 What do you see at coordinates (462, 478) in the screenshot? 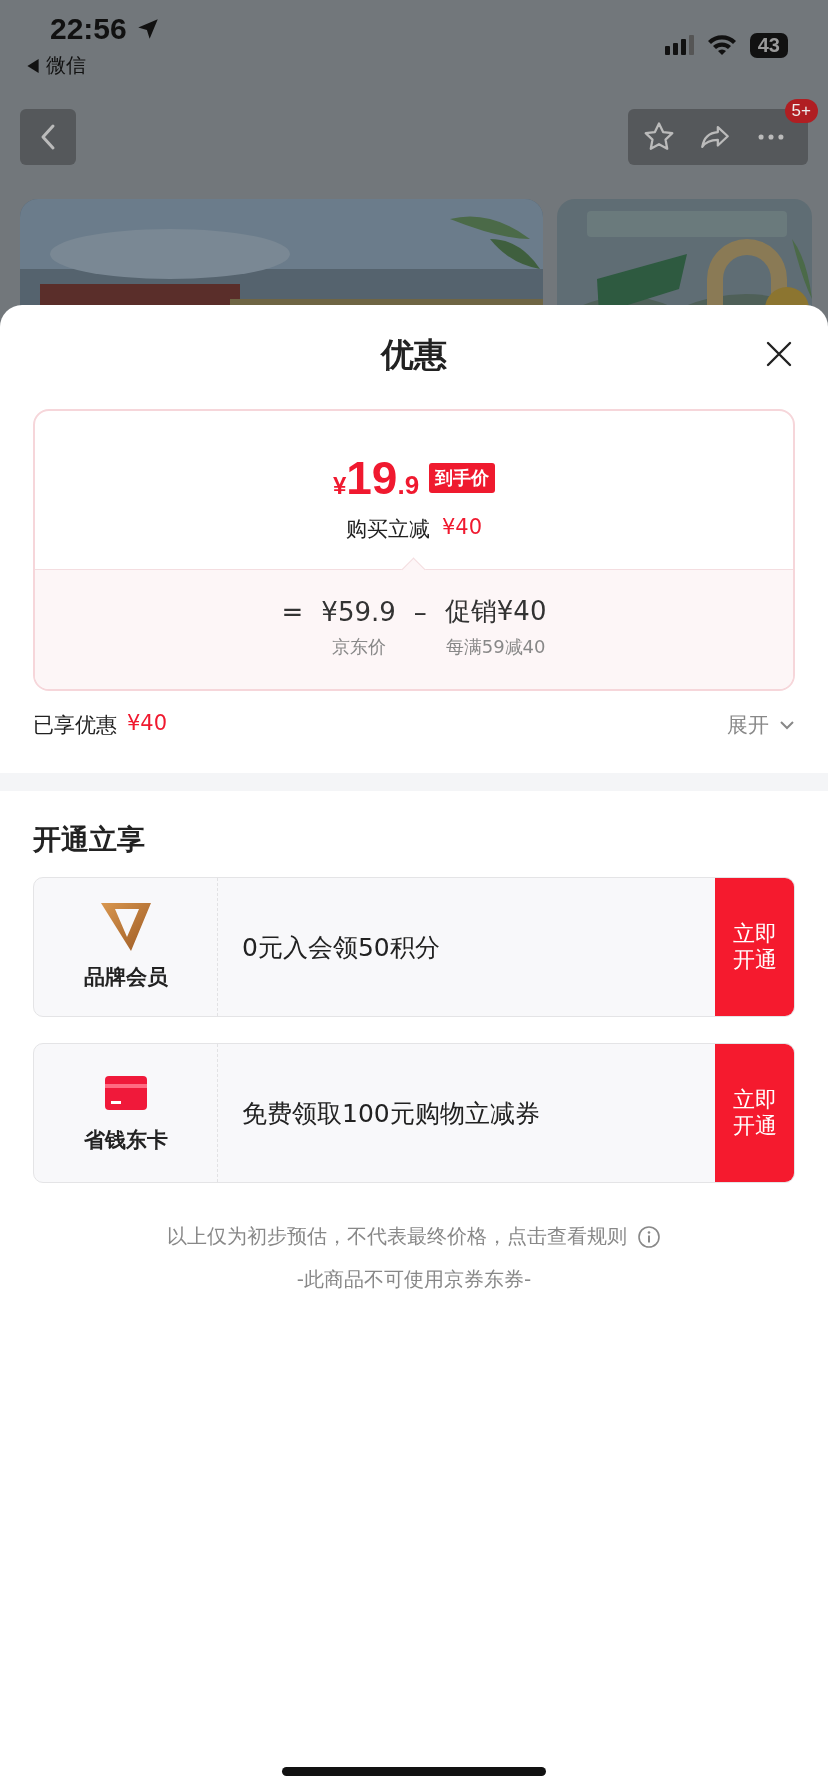
I see `price-tag: 到手价` at bounding box center [462, 478].